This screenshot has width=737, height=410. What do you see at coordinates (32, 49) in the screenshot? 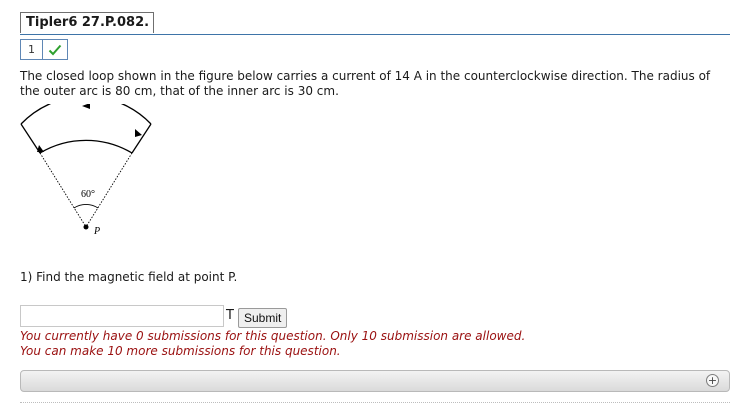
I see `question-number: 1` at bounding box center [32, 49].